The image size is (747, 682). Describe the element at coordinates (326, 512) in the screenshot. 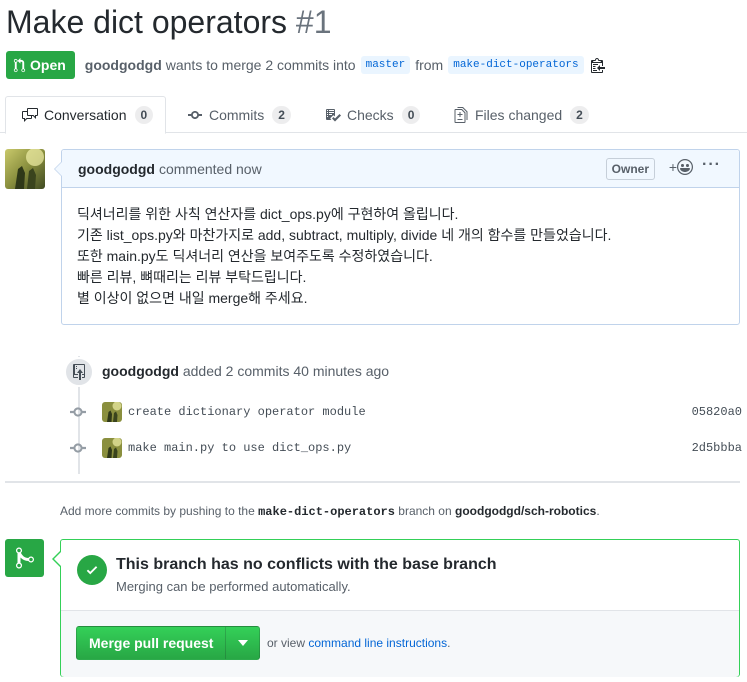

I see `push-hint-branch: make-dict-operators` at that location.